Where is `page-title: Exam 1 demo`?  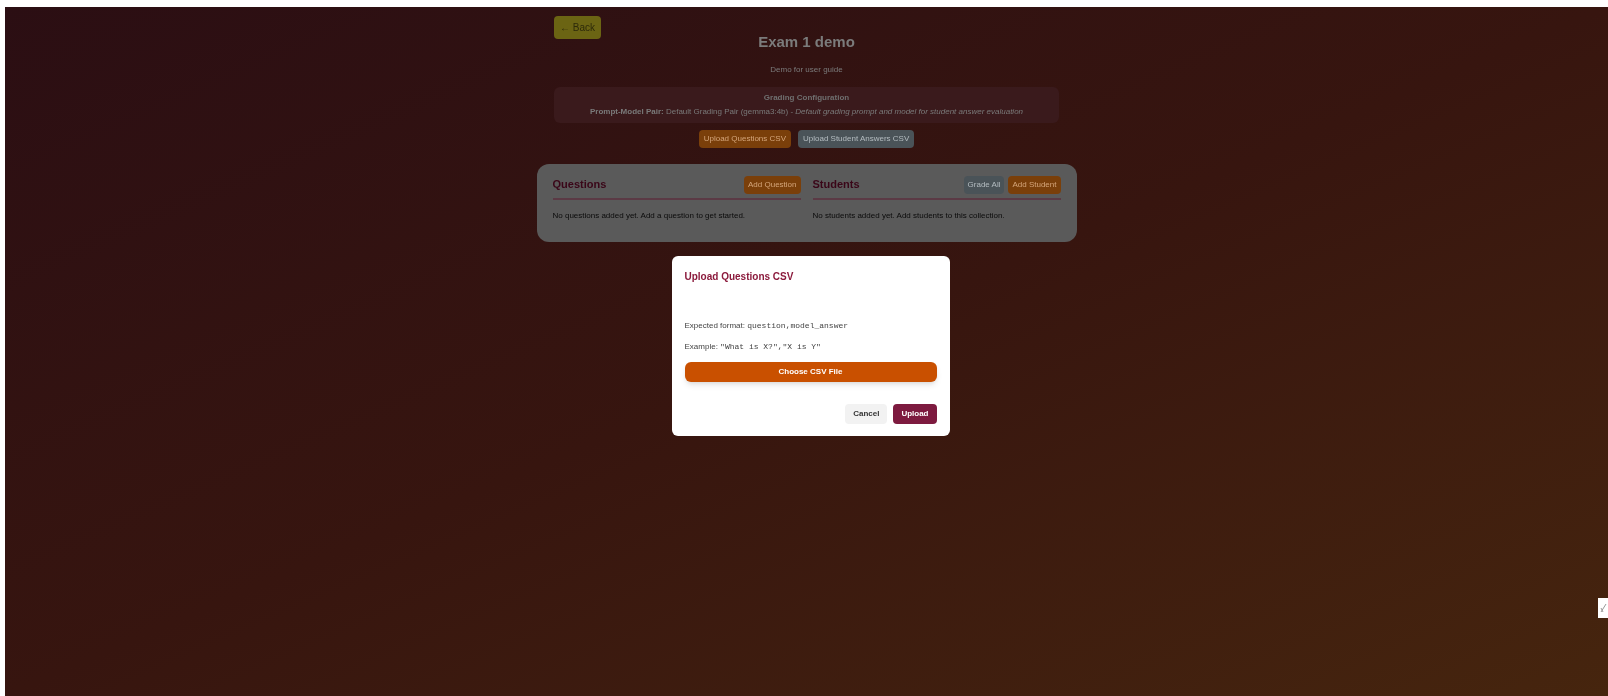
page-title: Exam 1 demo is located at coordinates (806, 42).